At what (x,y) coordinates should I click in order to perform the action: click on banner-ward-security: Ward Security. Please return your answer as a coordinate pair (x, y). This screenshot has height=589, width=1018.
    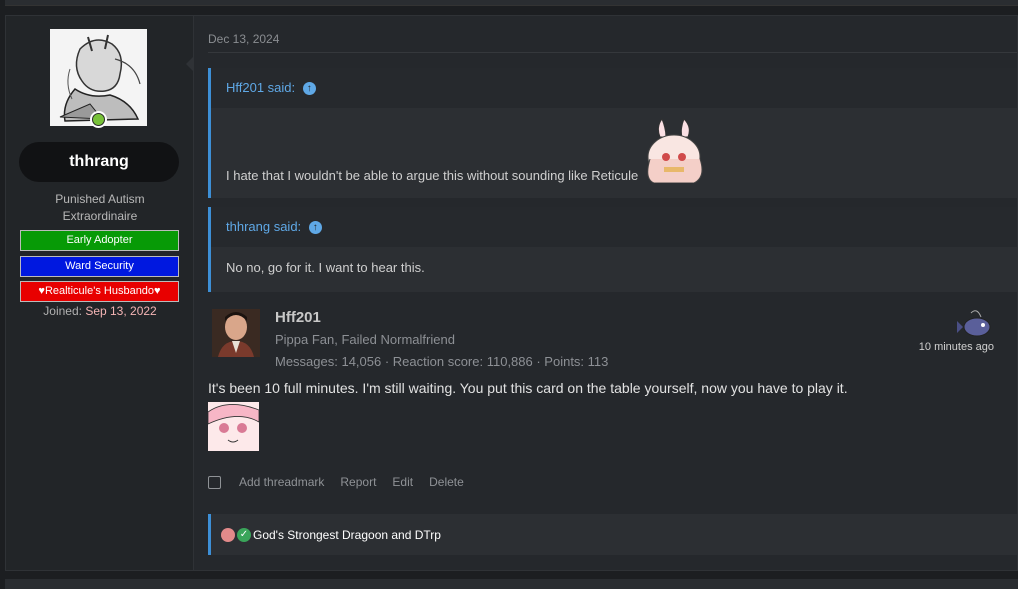
    Looking at the image, I should click on (99, 266).